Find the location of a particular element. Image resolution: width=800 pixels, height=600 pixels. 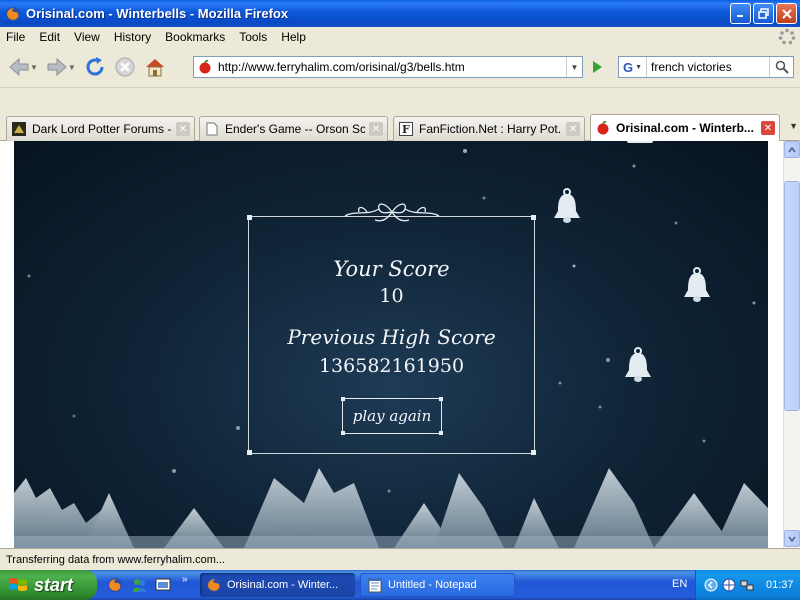

tab-orisinal: Orisinal.com - Winterb... ✕ is located at coordinates (685, 127).